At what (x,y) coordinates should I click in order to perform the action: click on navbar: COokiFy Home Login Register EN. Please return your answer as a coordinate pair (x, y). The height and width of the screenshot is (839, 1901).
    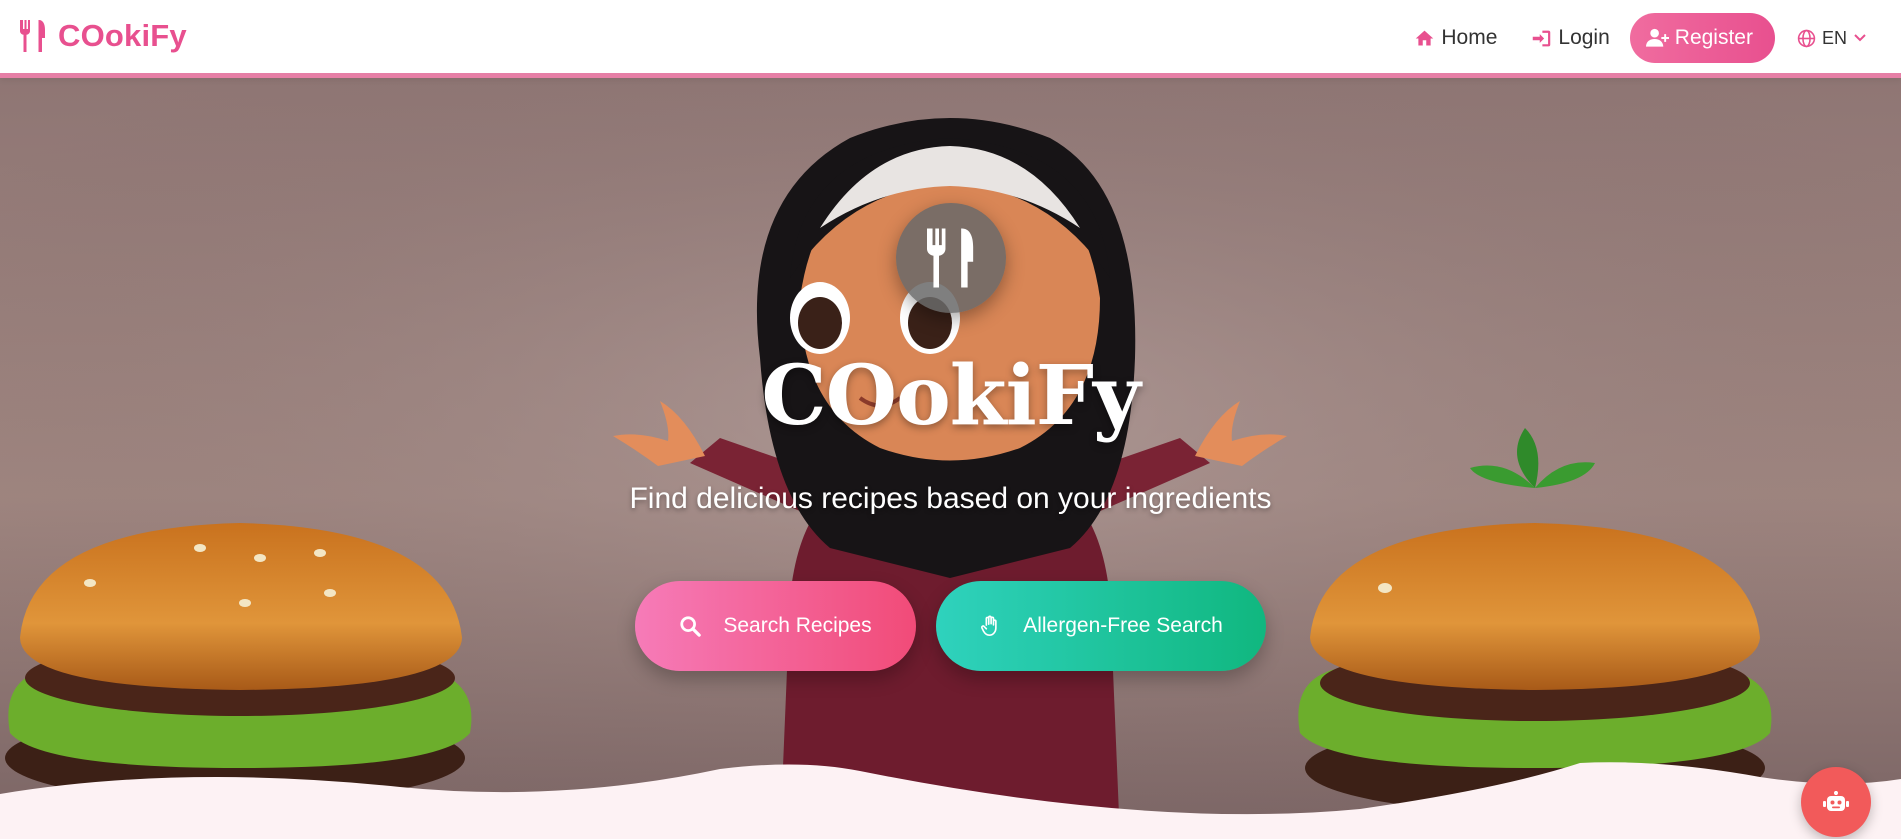
    Looking at the image, I should click on (950, 39).